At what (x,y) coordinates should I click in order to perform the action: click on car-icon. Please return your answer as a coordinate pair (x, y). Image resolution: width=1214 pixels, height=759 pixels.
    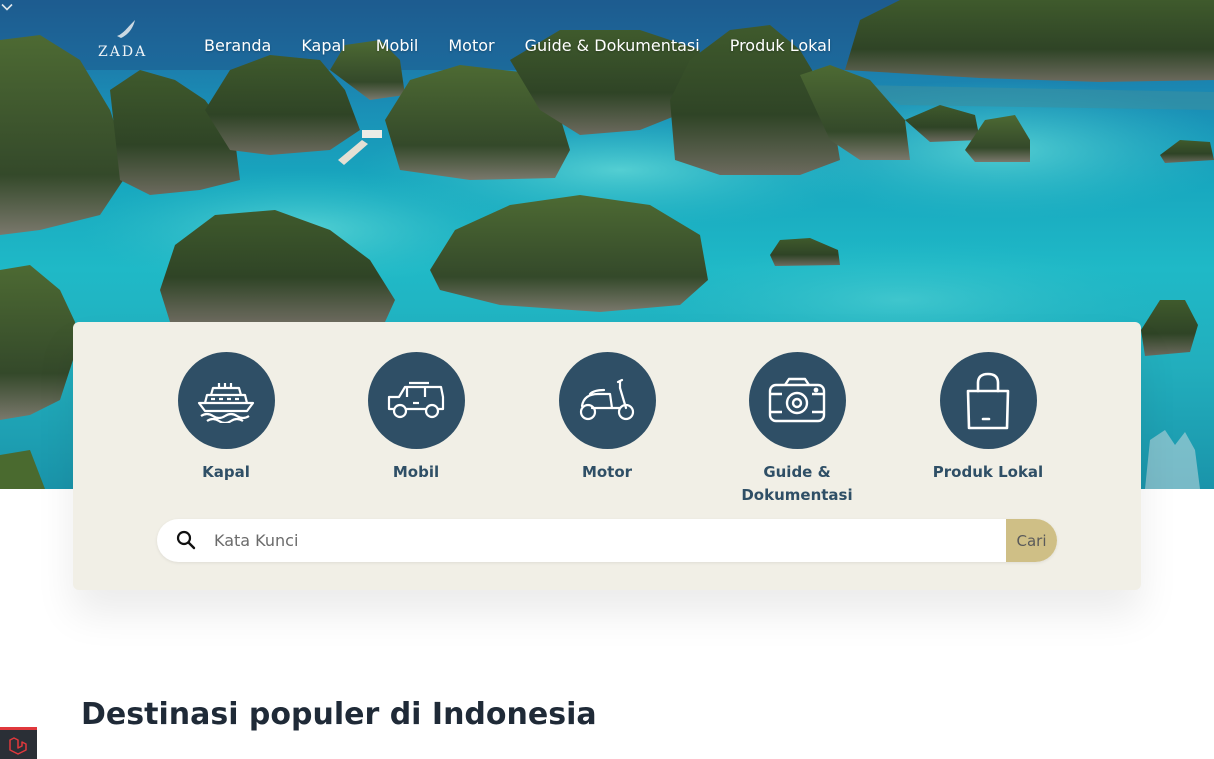
    Looking at the image, I should click on (416, 399).